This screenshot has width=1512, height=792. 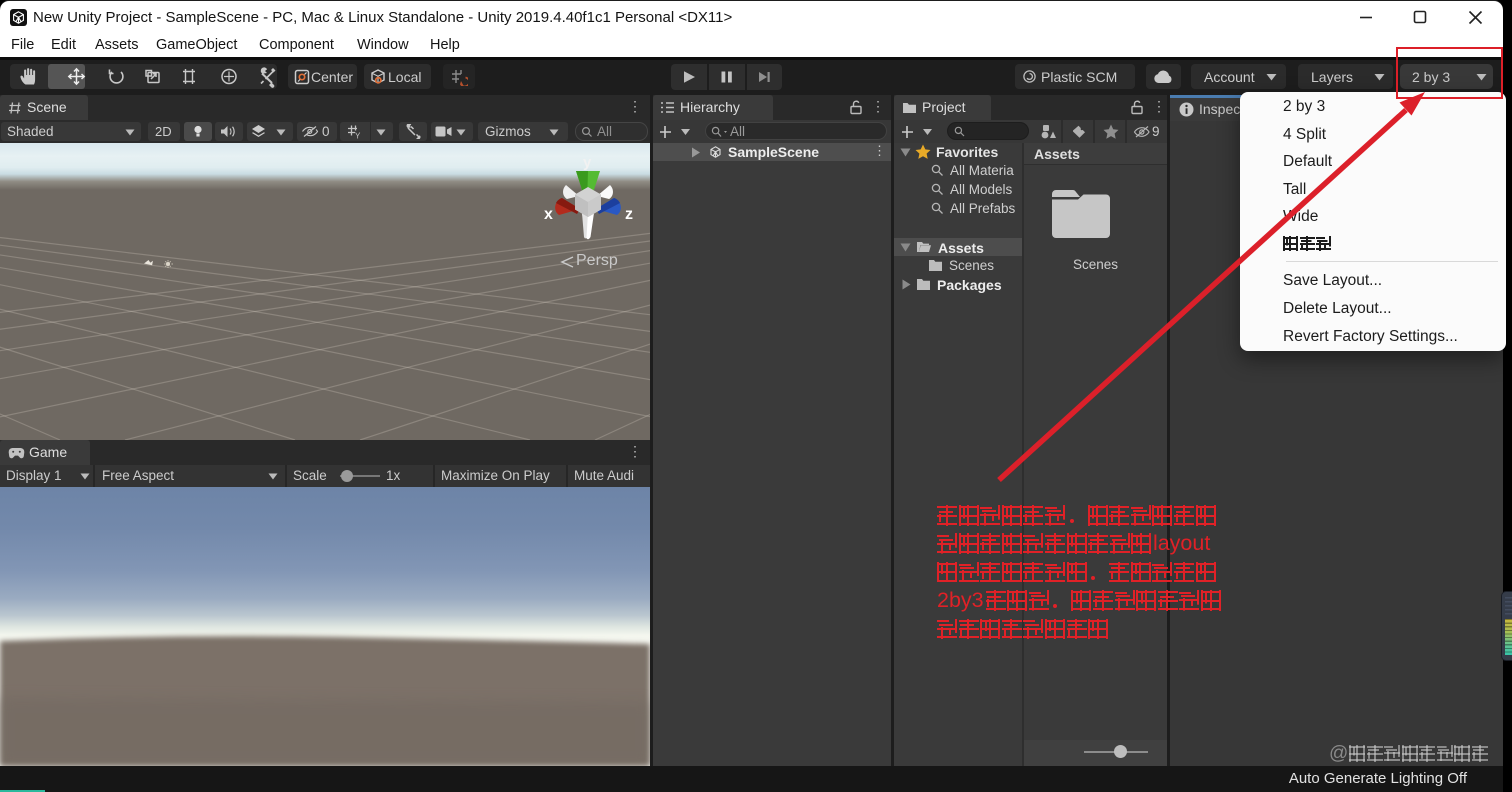 I want to click on svg-text: z, so click(x=629, y=214).